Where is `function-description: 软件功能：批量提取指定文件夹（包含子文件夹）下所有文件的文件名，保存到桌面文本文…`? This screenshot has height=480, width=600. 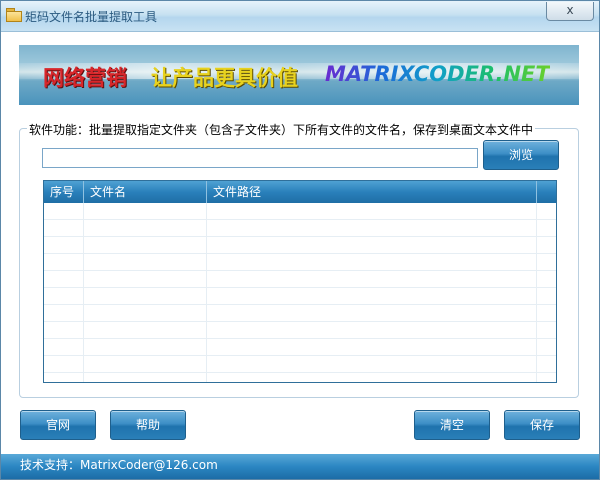
function-description: 软件功能：批量提取指定文件夹（包含子文件夹）下所有文件的文件名，保存到桌面文本文… is located at coordinates (281, 129).